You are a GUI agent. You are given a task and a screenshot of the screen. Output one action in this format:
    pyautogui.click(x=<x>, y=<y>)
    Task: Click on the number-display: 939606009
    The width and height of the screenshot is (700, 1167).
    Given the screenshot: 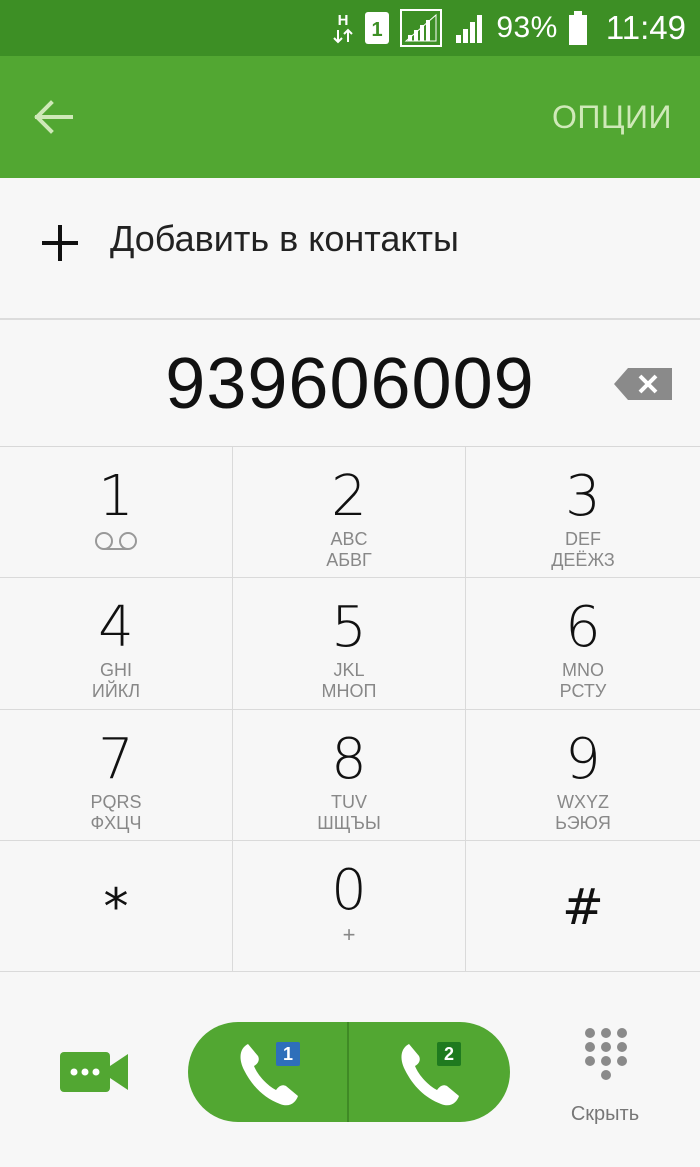 What is the action you would take?
    pyautogui.click(x=350, y=384)
    